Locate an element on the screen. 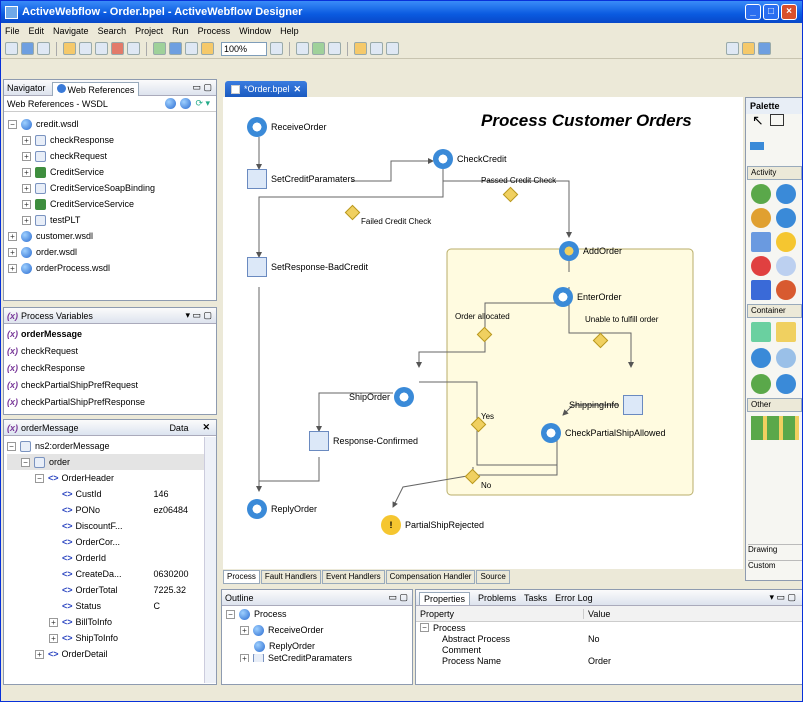 This screenshot has height=702, width=803. variable-item: (x) checkPartialShipPrefResponse is located at coordinates (111, 401).